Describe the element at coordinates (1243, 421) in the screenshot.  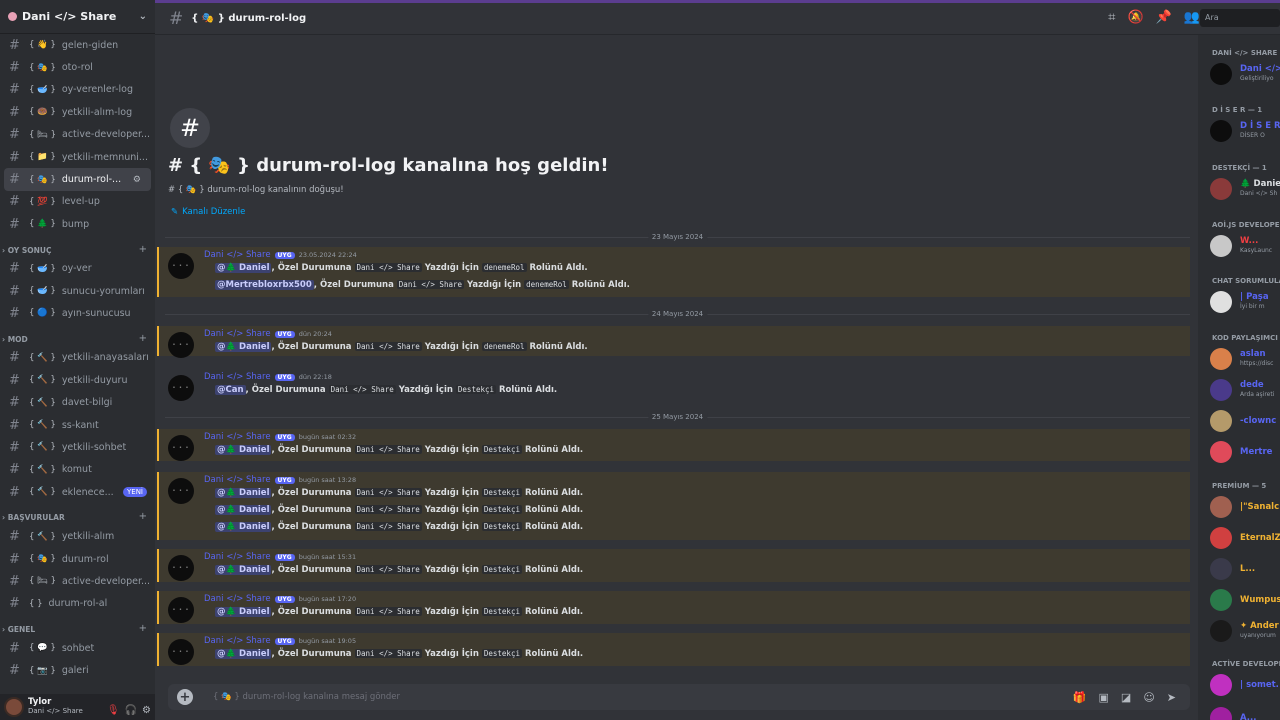
I see `member-item: -clownc` at that location.